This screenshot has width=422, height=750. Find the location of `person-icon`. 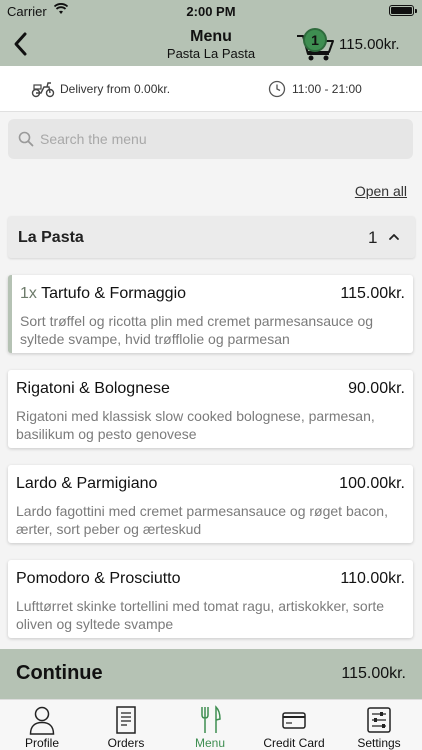

person-icon is located at coordinates (42, 720).